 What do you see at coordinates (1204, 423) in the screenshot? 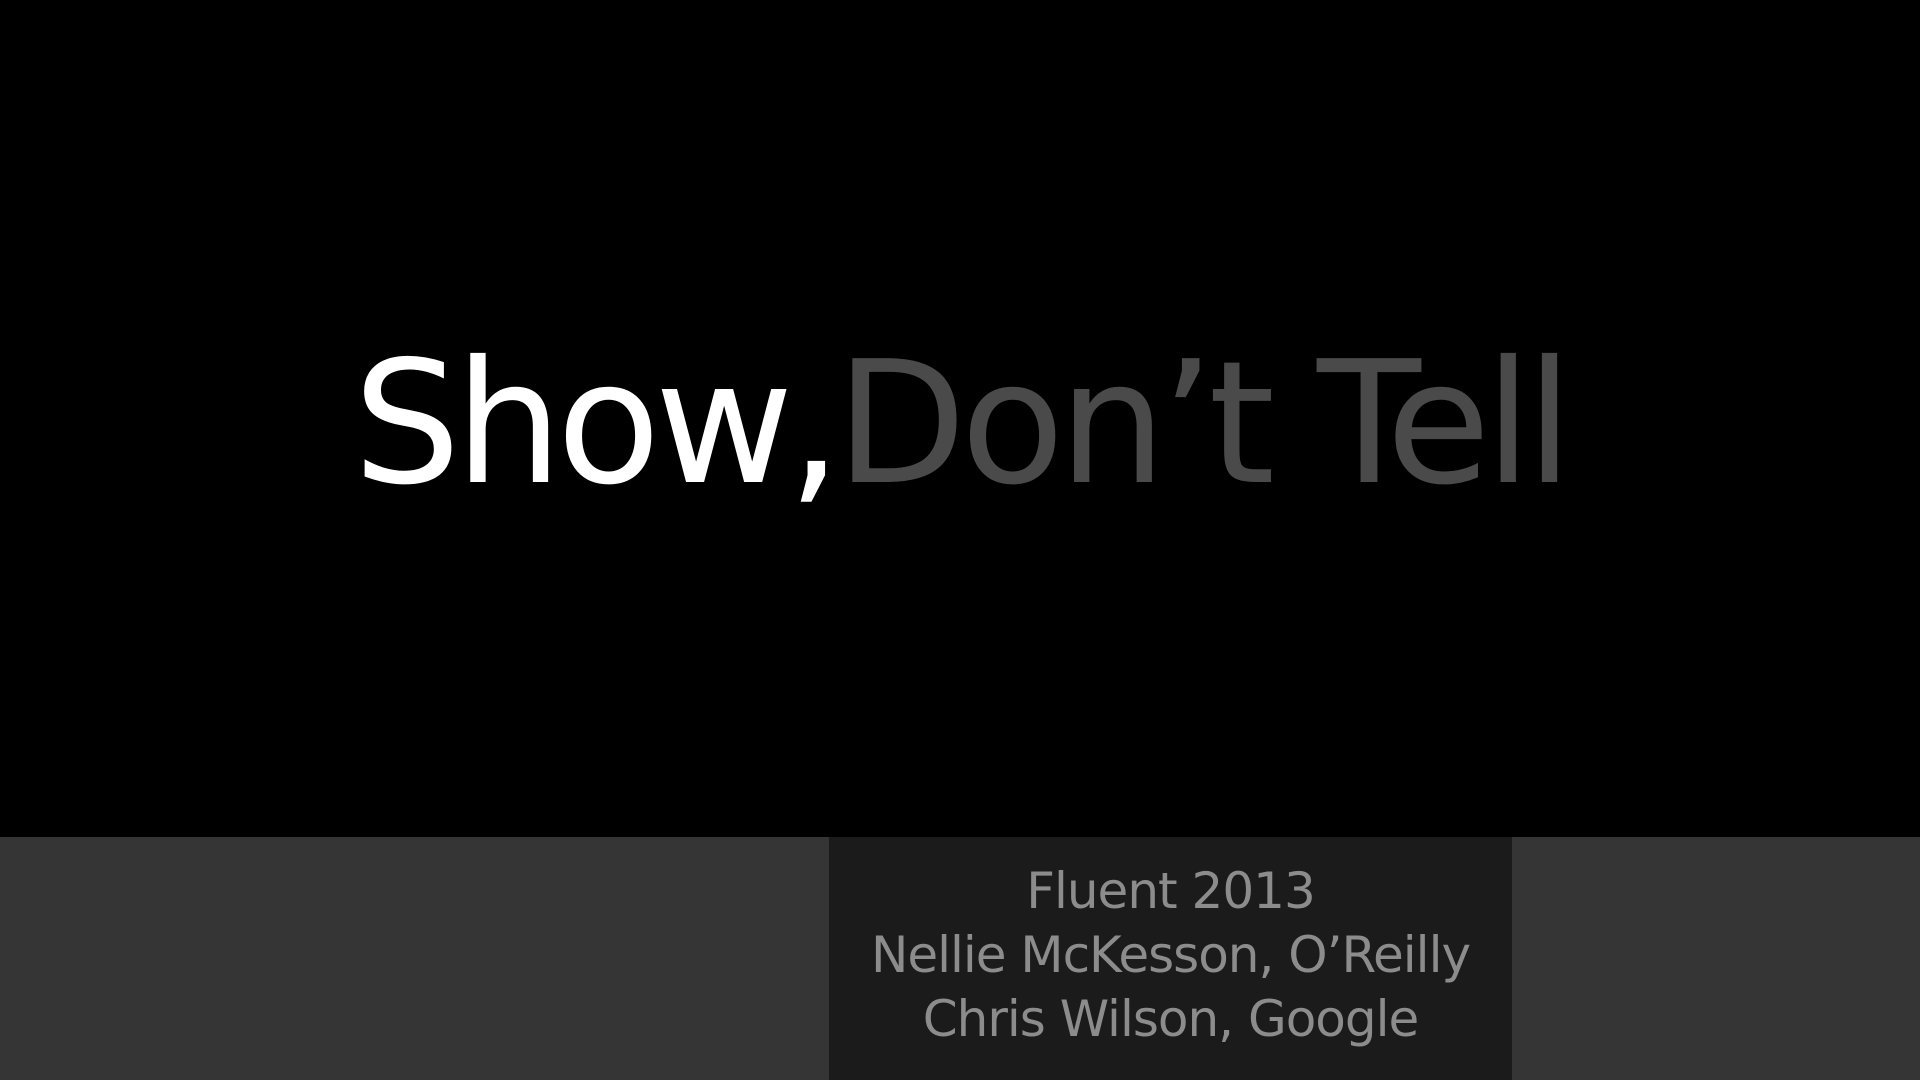
I see `title-dont-tell: Don’t Tell` at bounding box center [1204, 423].